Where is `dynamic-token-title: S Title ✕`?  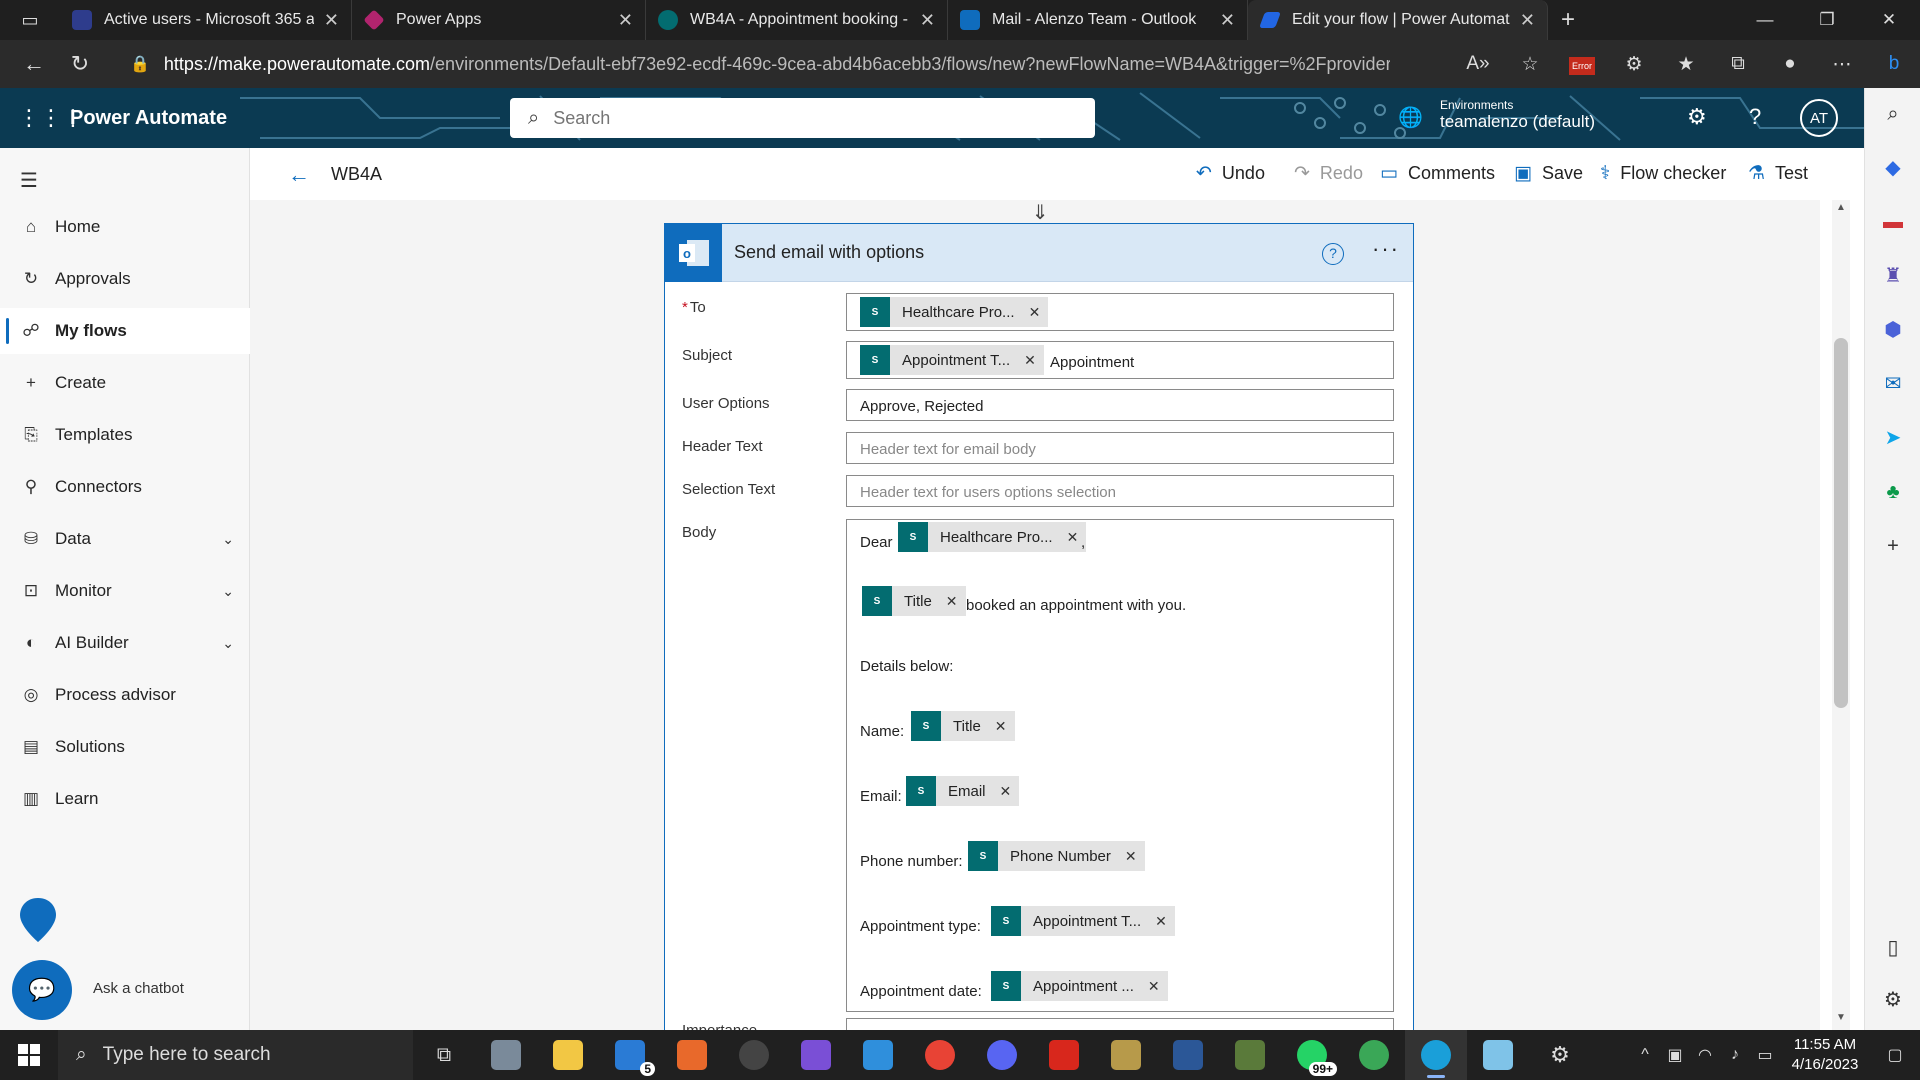 dynamic-token-title: S Title ✕ is located at coordinates (914, 601).